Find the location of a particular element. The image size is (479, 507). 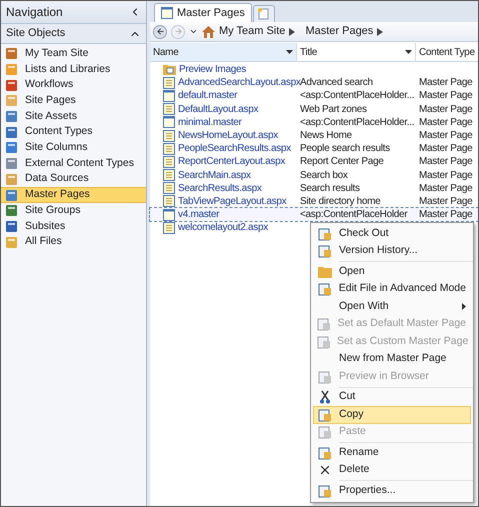

file-name: minimal.master is located at coordinates (210, 123).